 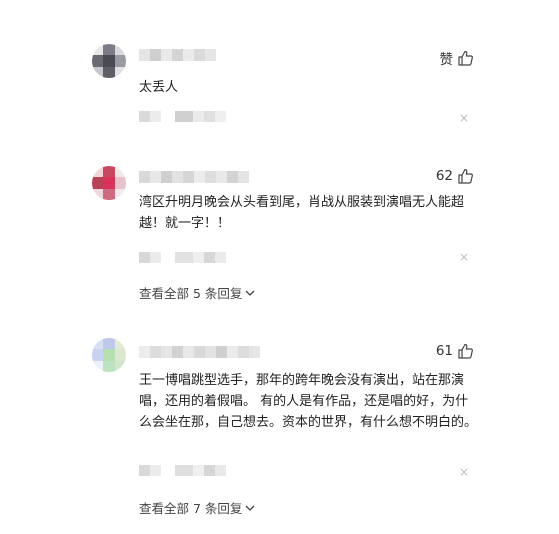 I want to click on view-replies-label: 查看全部 5 条回复, so click(x=191, y=293).